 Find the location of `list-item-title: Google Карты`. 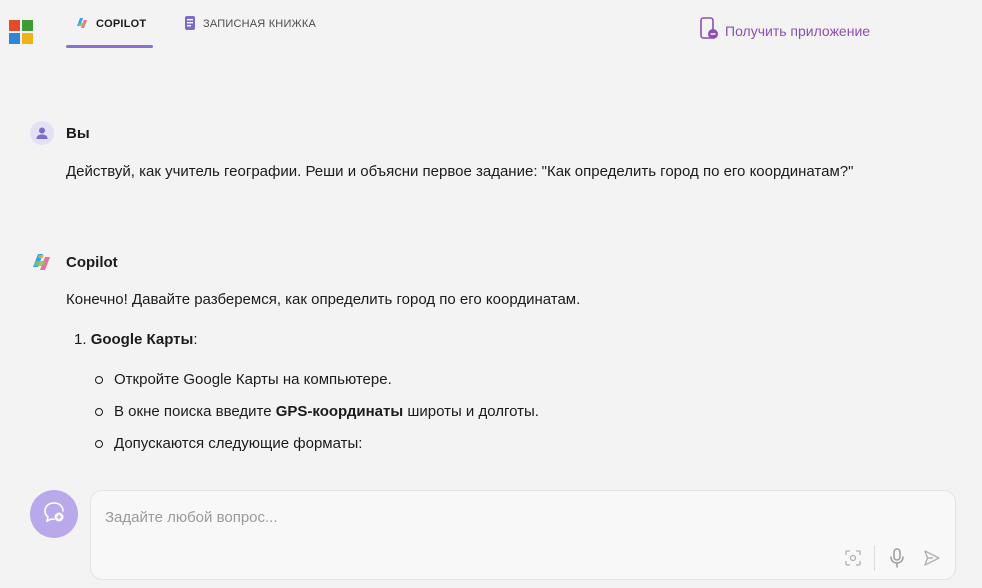

list-item-title: Google Карты is located at coordinates (142, 339).